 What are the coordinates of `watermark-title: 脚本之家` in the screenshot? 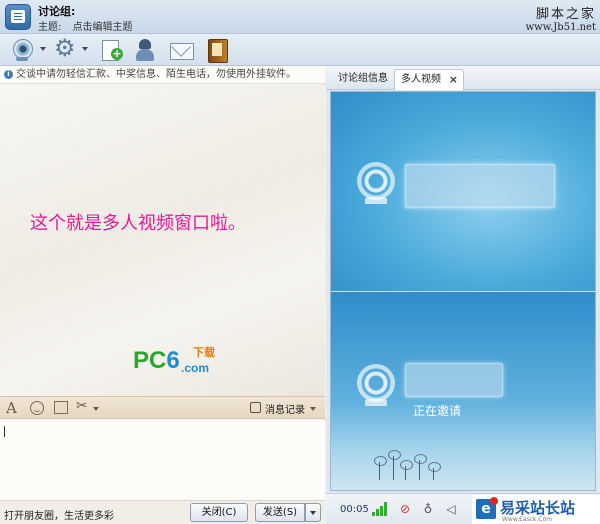 It's located at (565, 14).